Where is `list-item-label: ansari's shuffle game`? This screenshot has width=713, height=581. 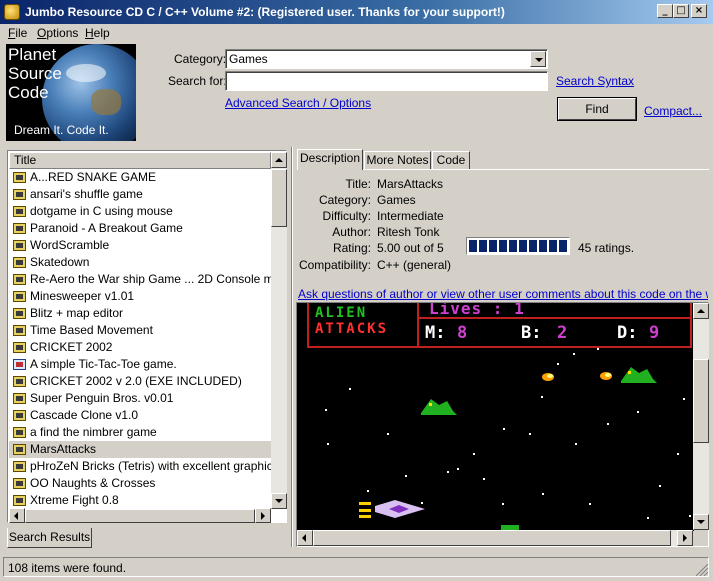 list-item-label: ansari's shuffle game is located at coordinates (86, 194).